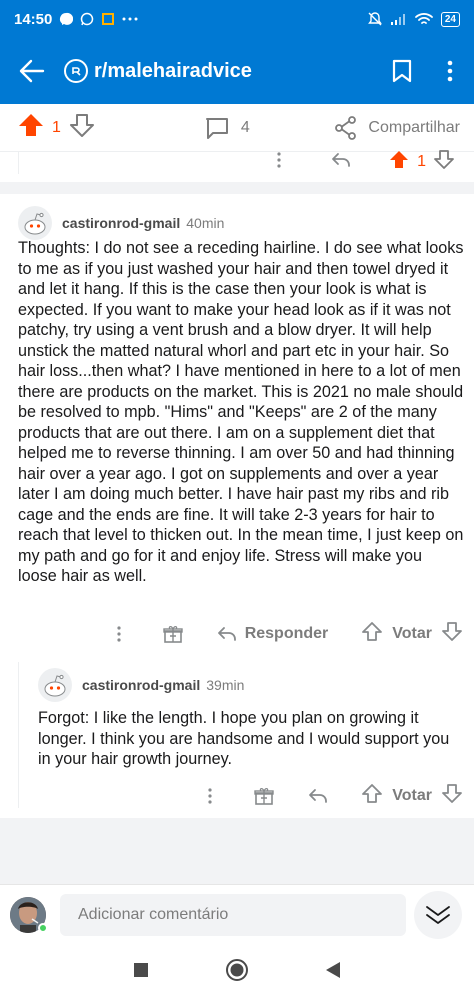 The image size is (474, 1000). I want to click on messenger-icon, so click(66, 19).